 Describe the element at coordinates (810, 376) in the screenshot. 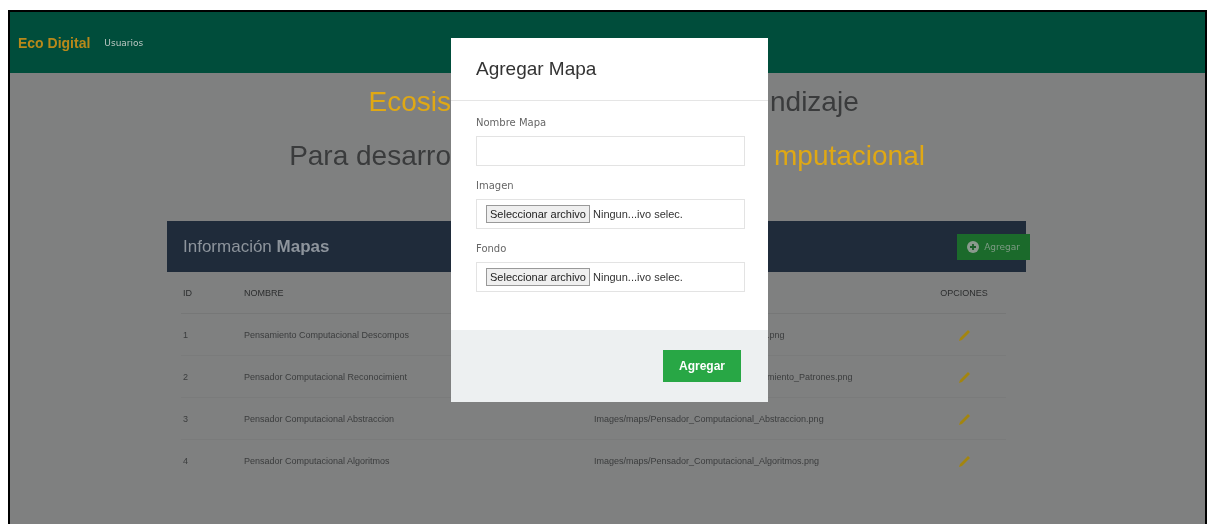

I see `table-cell: miento_Patrones.png` at that location.